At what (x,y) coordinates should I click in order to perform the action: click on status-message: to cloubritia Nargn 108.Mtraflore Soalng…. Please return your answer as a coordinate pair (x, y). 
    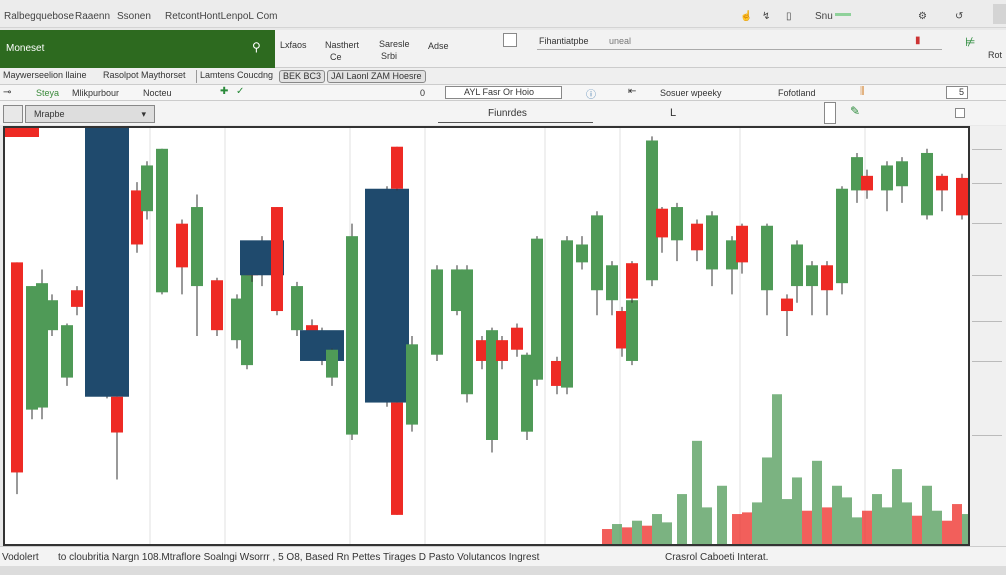
    Looking at the image, I should click on (299, 557).